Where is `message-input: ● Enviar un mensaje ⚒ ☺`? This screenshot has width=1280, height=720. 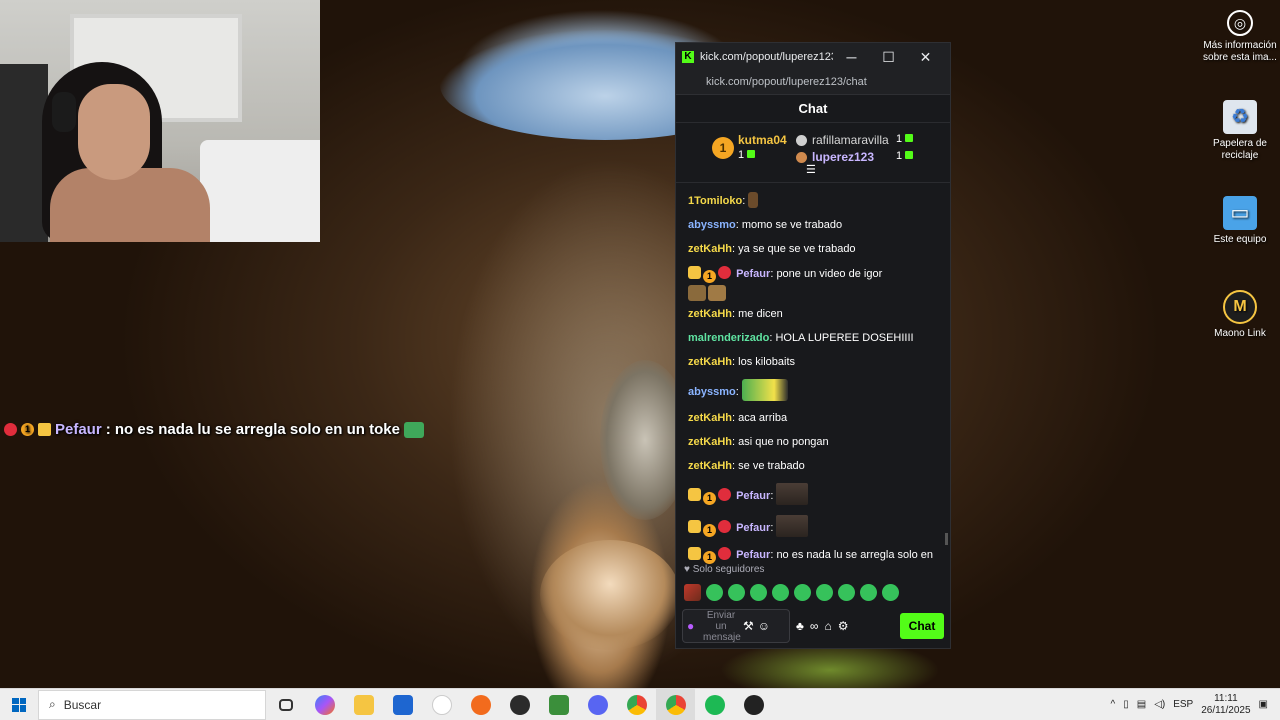 message-input: ● Enviar un mensaje ⚒ ☺ is located at coordinates (736, 626).